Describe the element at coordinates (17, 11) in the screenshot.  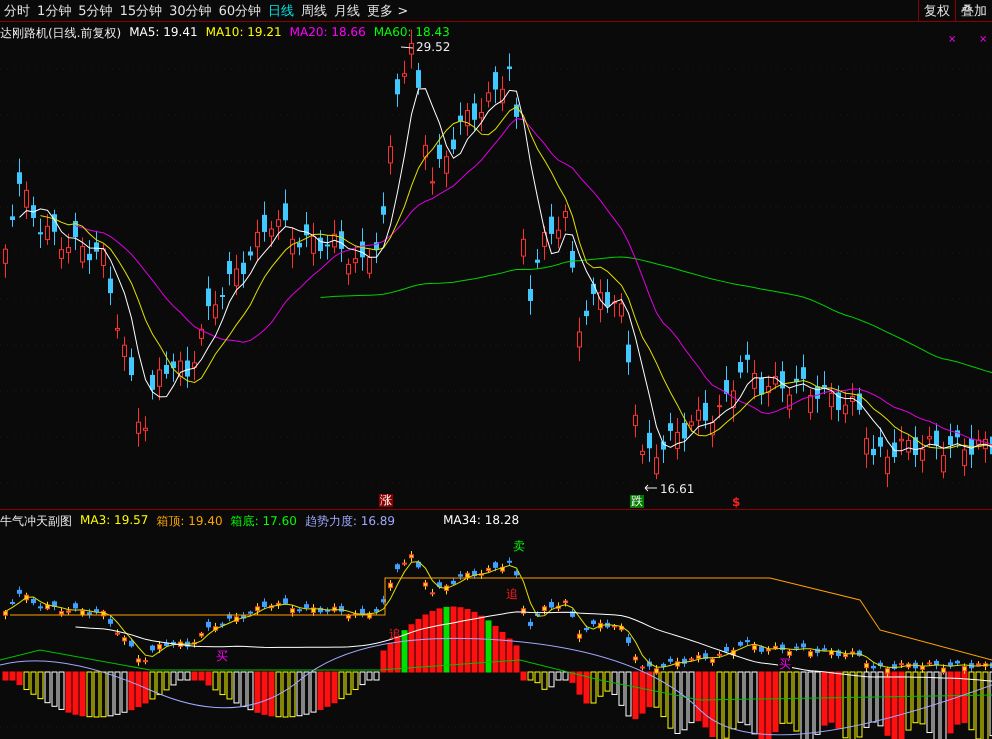
I see `period-tab: 分时` at that location.